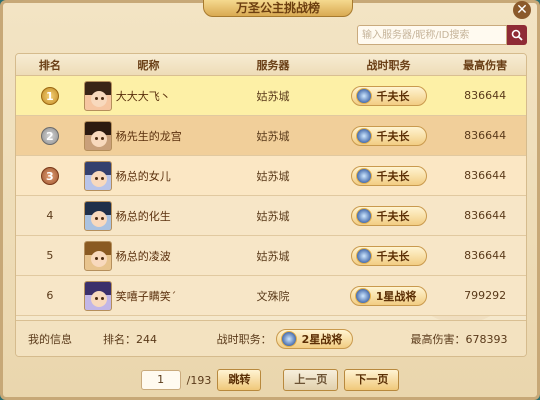 This screenshot has width=540, height=400. Describe the element at coordinates (372, 380) in the screenshot. I see `next-page-button: 下一页` at that location.